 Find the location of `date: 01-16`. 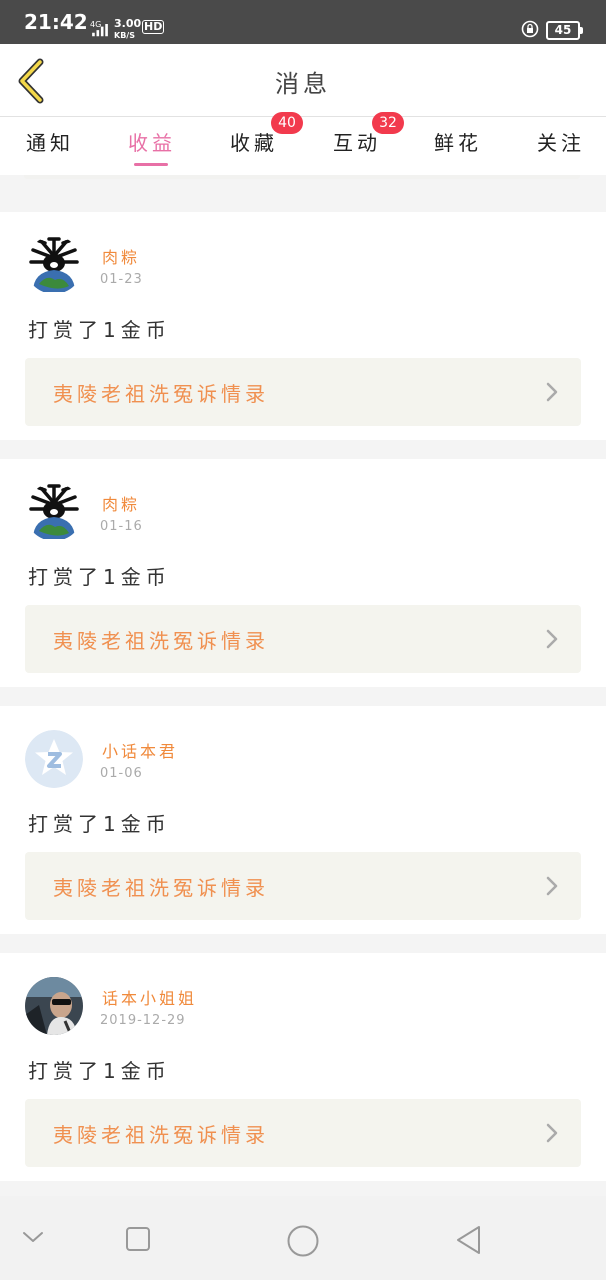

date: 01-16 is located at coordinates (121, 526).